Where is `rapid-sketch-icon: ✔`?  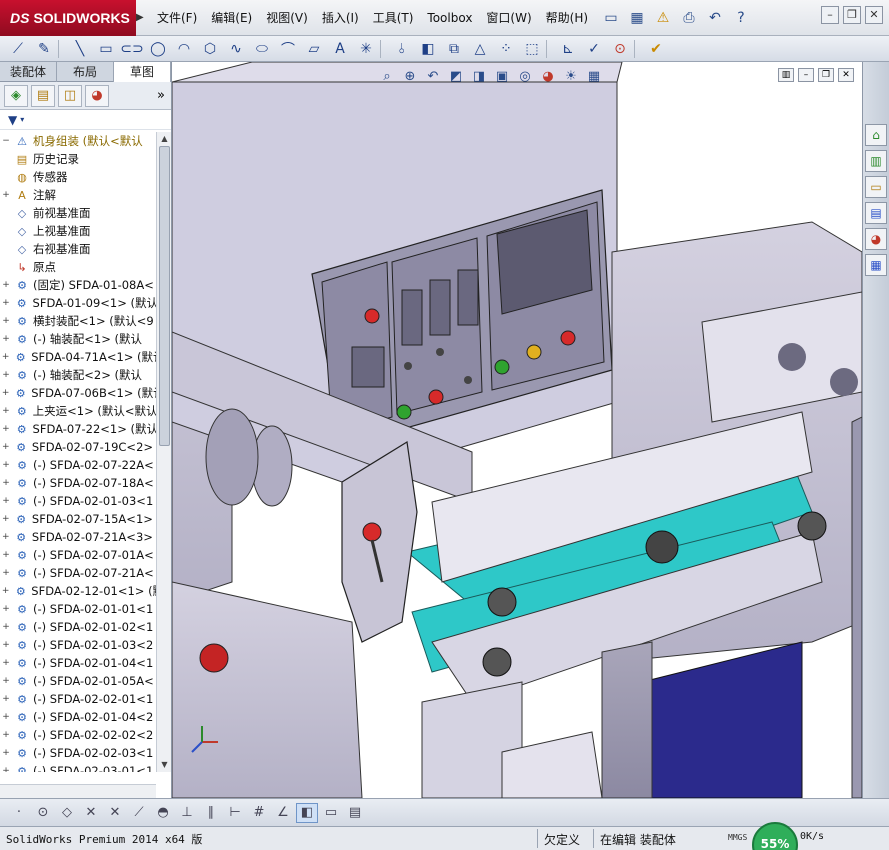
rapid-sketch-icon: ✔ is located at coordinates (656, 49).